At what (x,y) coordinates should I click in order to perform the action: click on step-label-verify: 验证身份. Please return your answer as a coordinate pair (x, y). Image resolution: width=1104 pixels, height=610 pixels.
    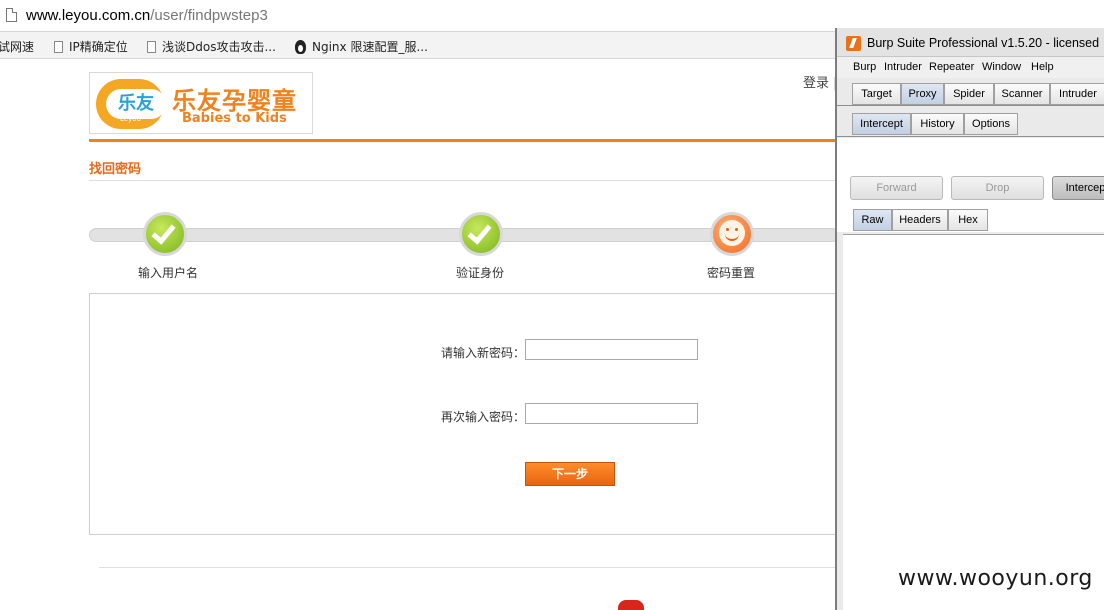
    Looking at the image, I should click on (480, 273).